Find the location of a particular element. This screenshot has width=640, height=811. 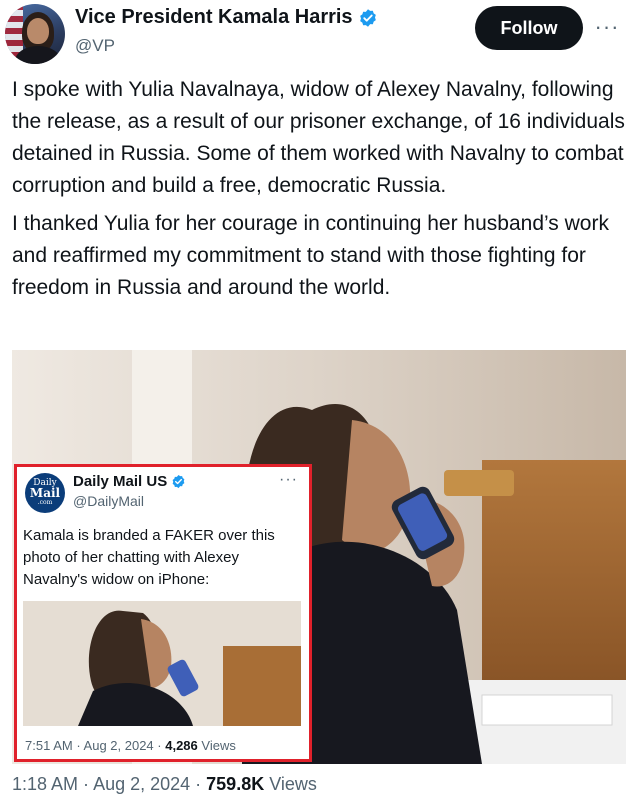

embedded-display-name: Daily Mail US is located at coordinates (120, 481).